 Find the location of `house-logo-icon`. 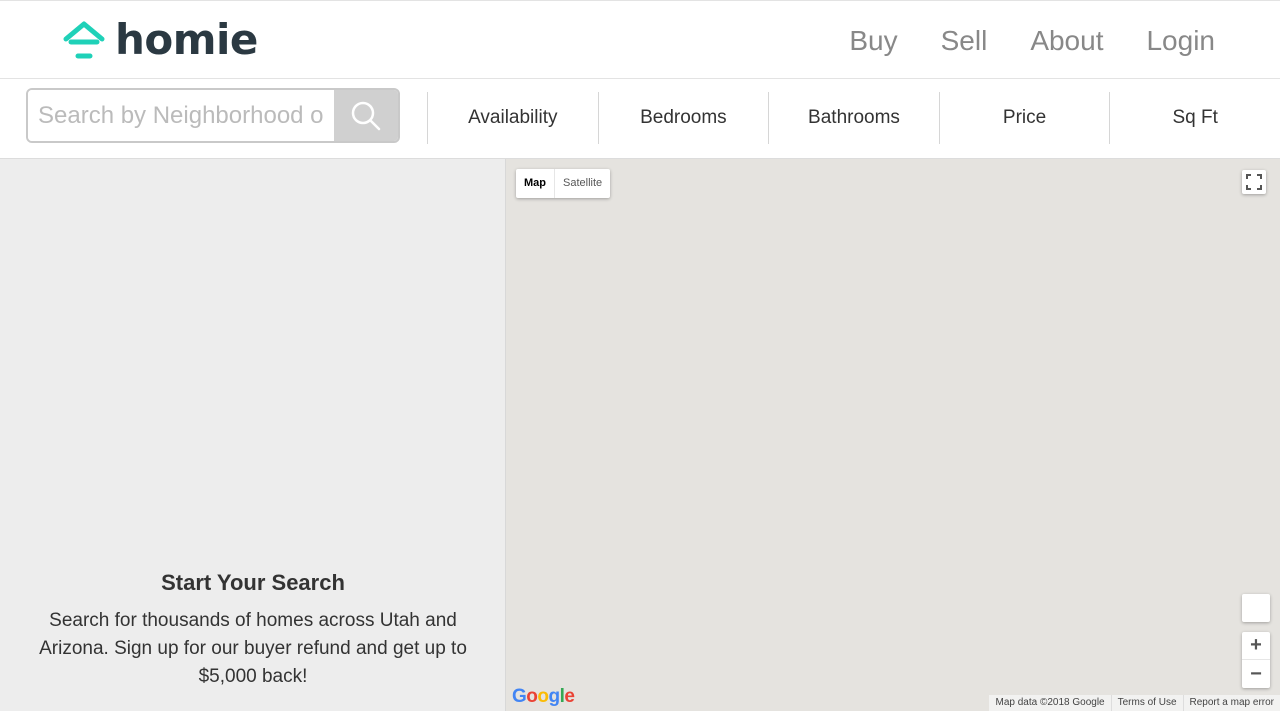

house-logo-icon is located at coordinates (84, 40).